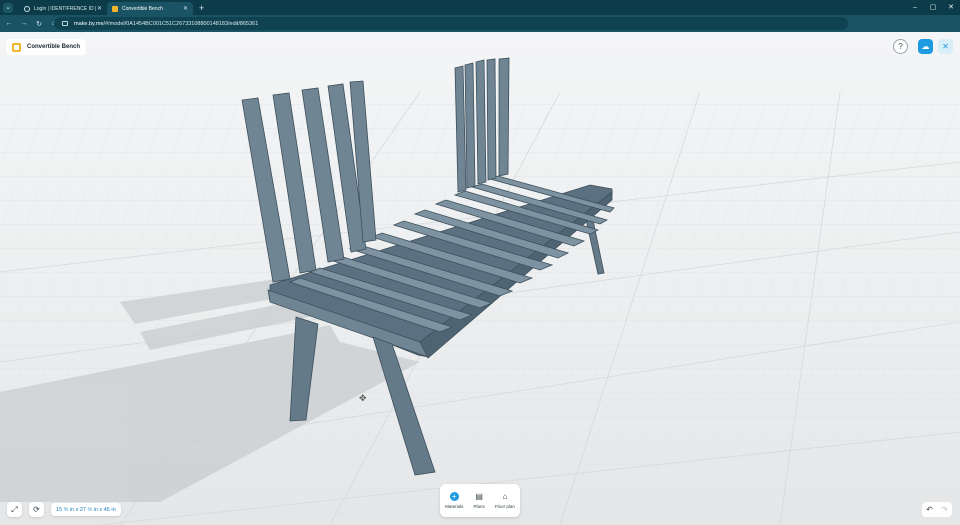  Describe the element at coordinates (142, 8) in the screenshot. I see `tab-title: Convertible Bench` at that location.